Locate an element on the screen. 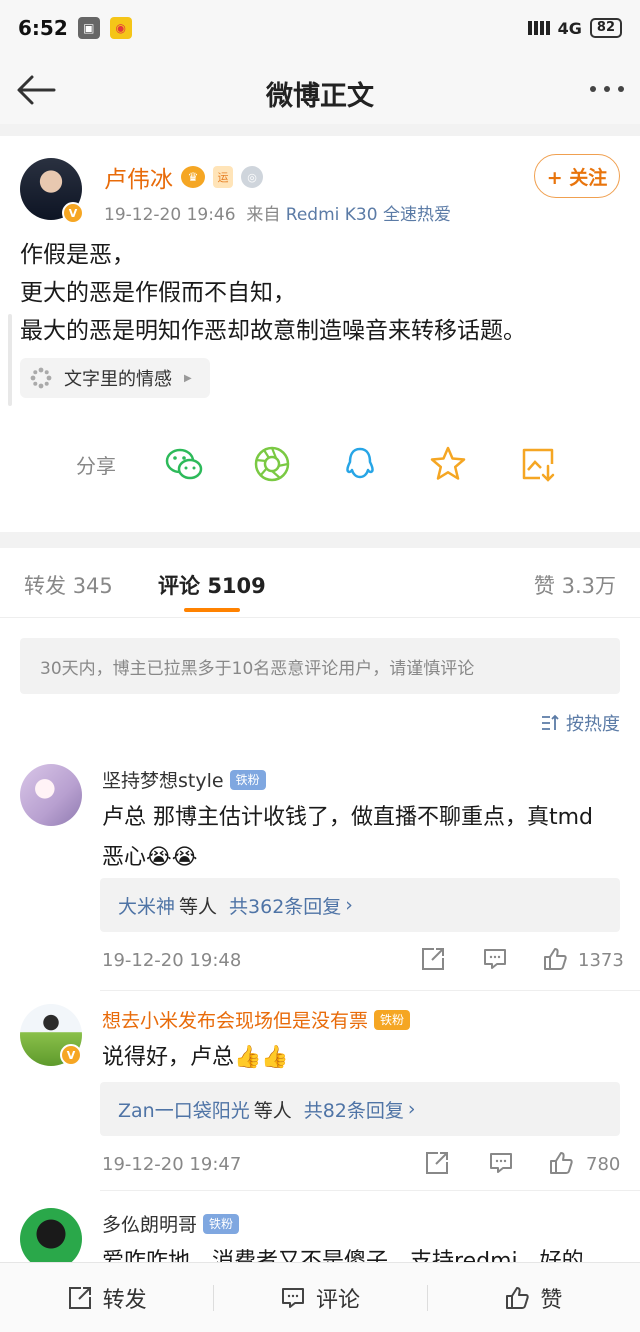 The image size is (640, 1332). comment-text: 卢总 那博主估计收钱了，做直播不聊重点，真tmd恶心😭😭 is located at coordinates (348, 837).